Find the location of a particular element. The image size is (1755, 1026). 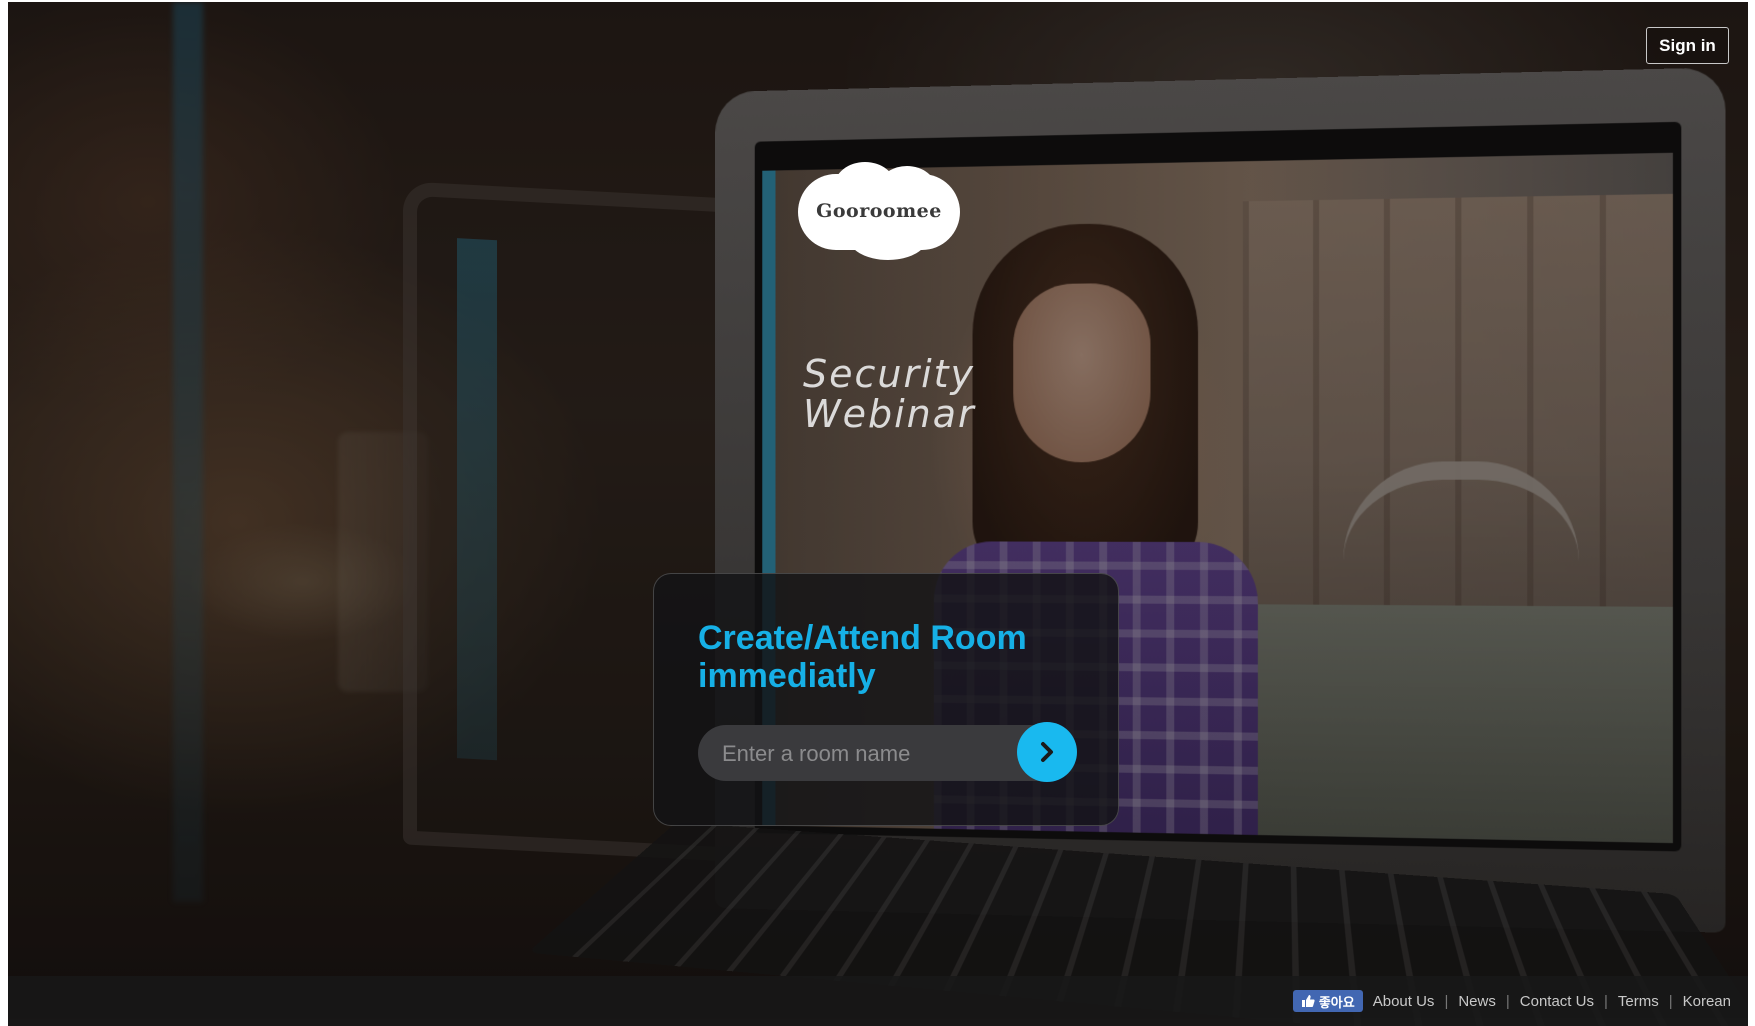

webinar-label: Security Webinar is located at coordinates (889, 394).